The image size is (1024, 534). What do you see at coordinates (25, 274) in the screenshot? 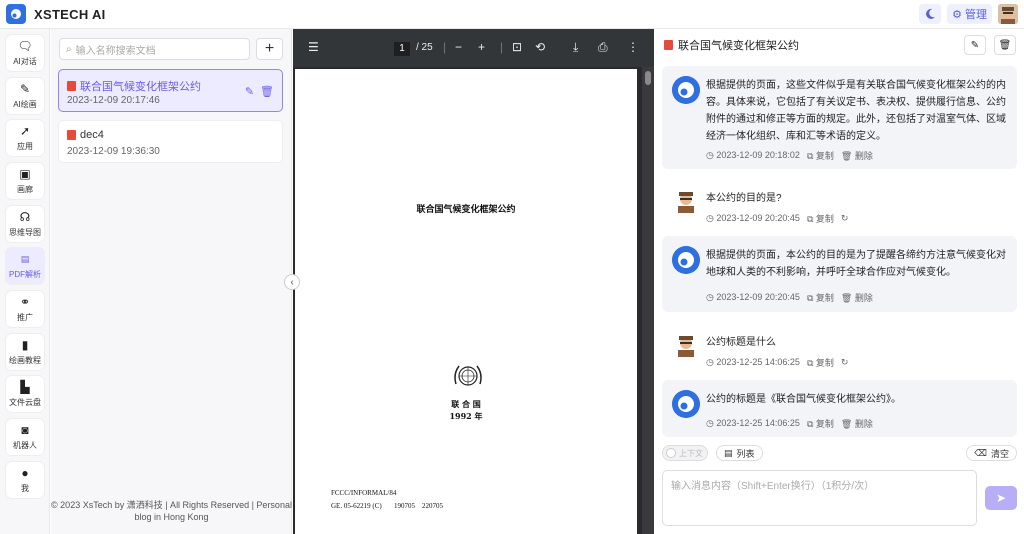
I see `nav-label: PDF解析` at bounding box center [25, 274].